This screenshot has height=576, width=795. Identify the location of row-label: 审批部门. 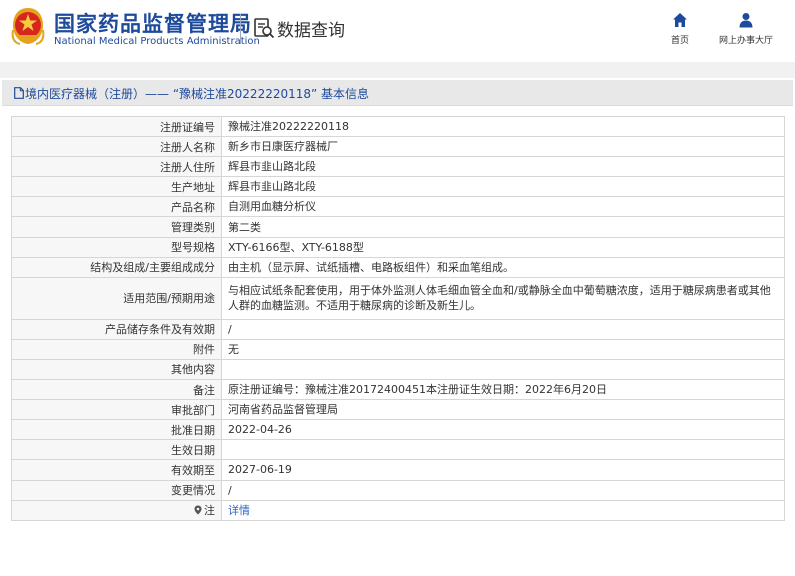
(116, 410).